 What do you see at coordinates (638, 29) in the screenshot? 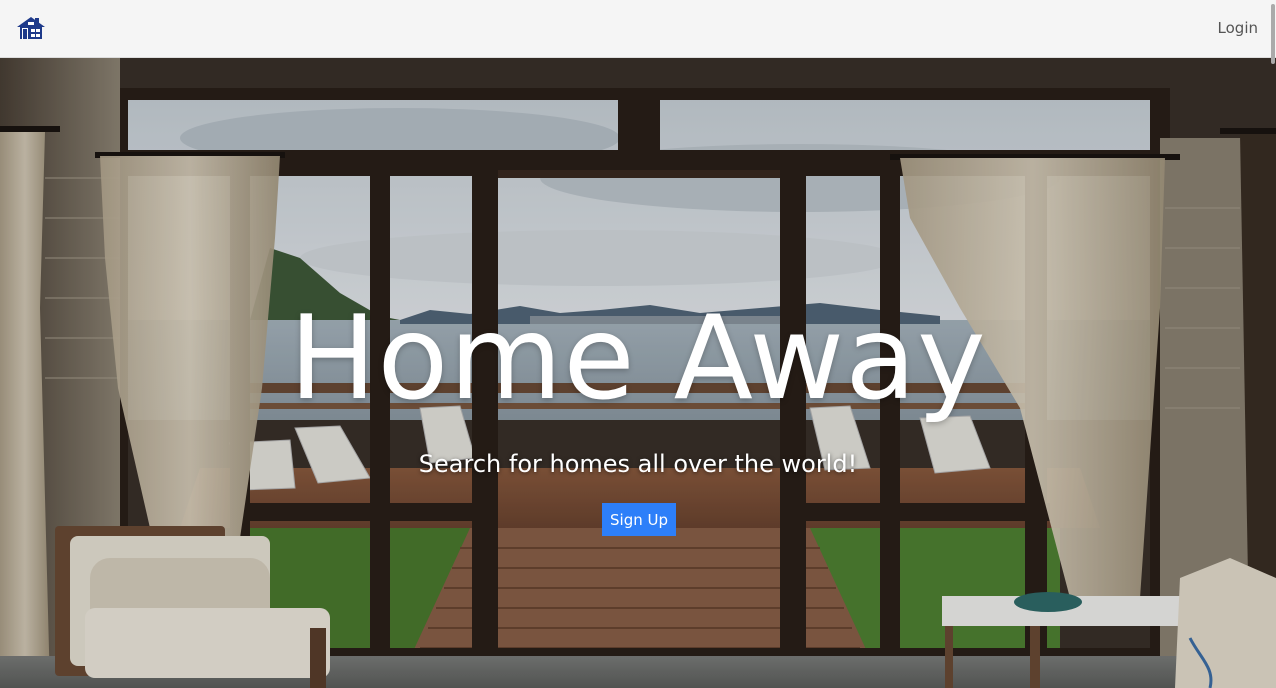
I see `top-navbar: Login` at bounding box center [638, 29].